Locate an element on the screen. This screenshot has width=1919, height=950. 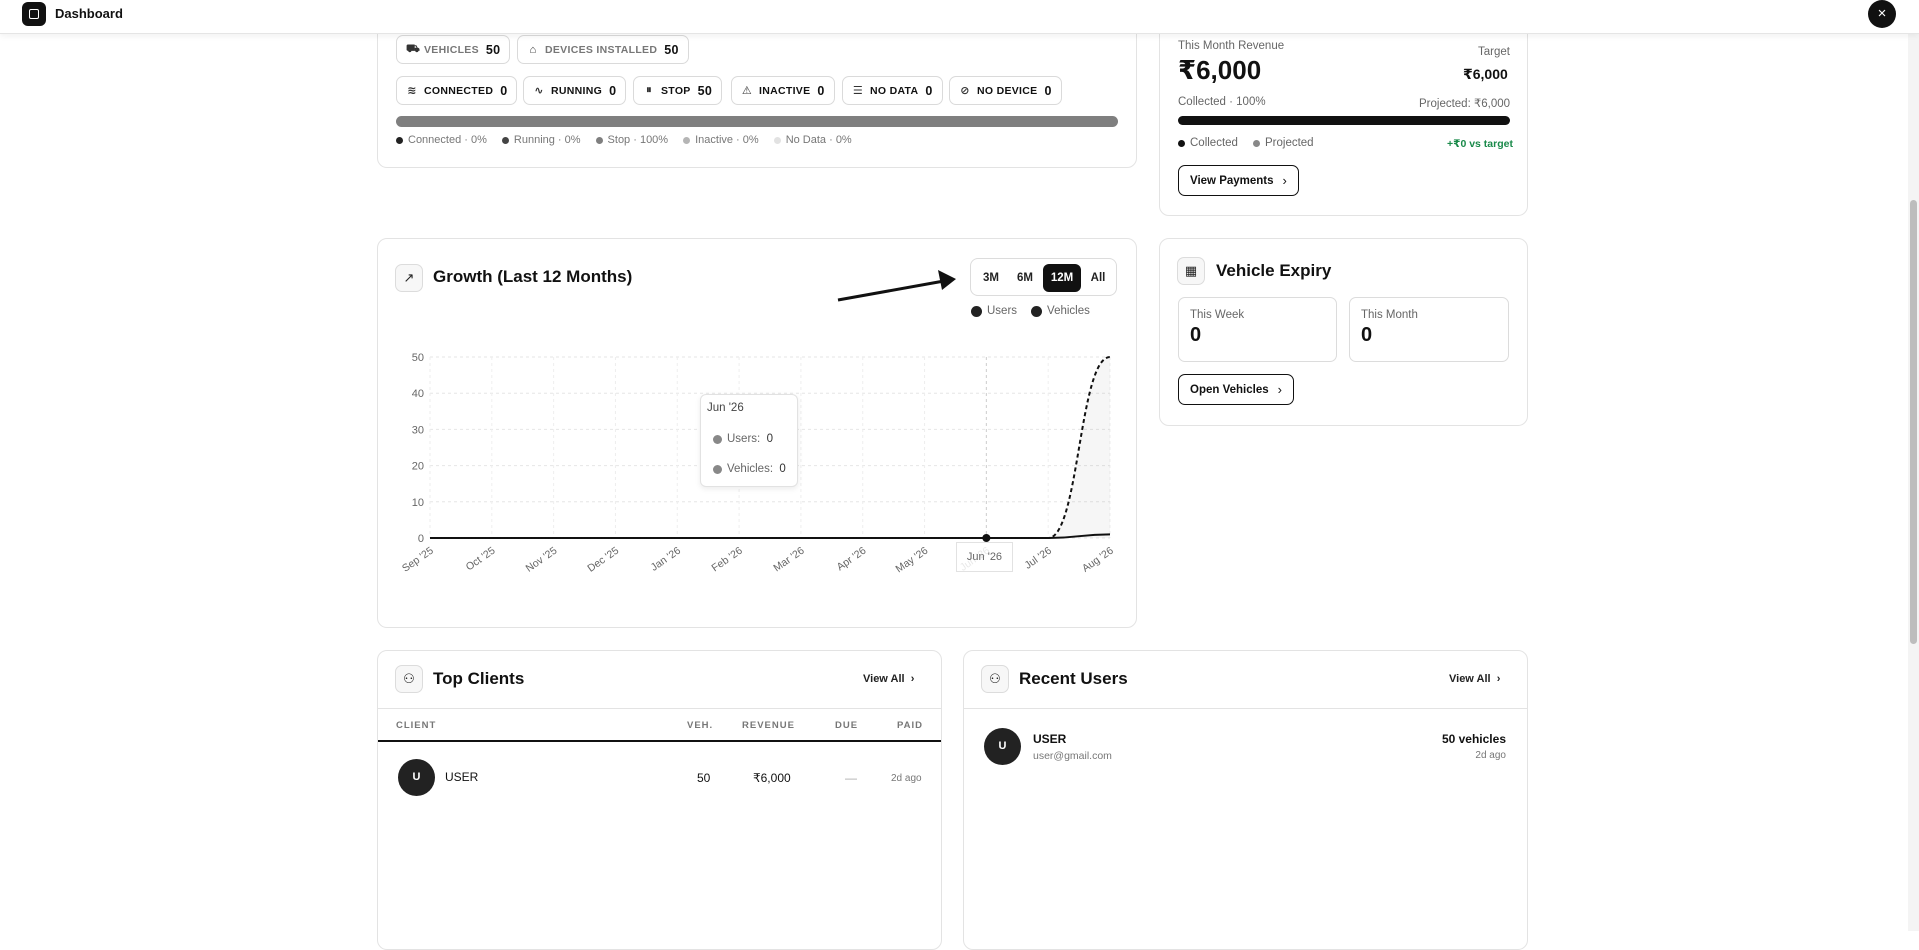
top-bar: Dashboard × is located at coordinates (959, 17).